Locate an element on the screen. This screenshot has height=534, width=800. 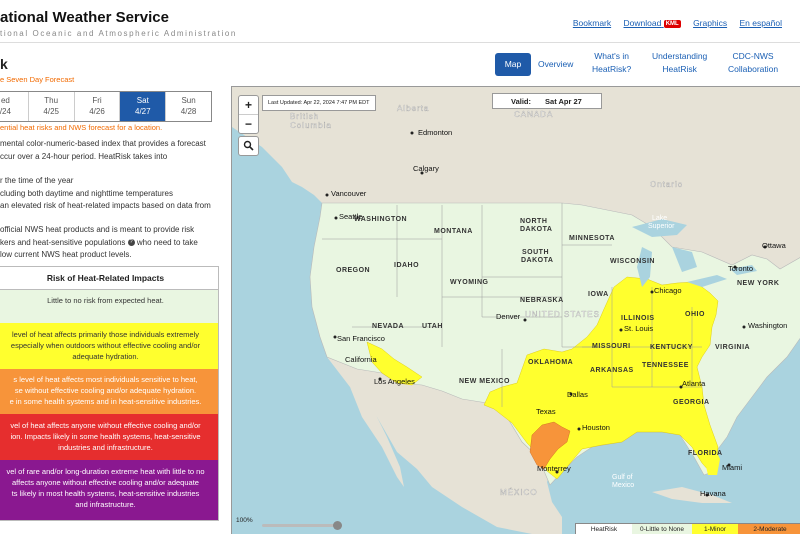
description-line: r the time of the year is located at coordinates (37, 180).